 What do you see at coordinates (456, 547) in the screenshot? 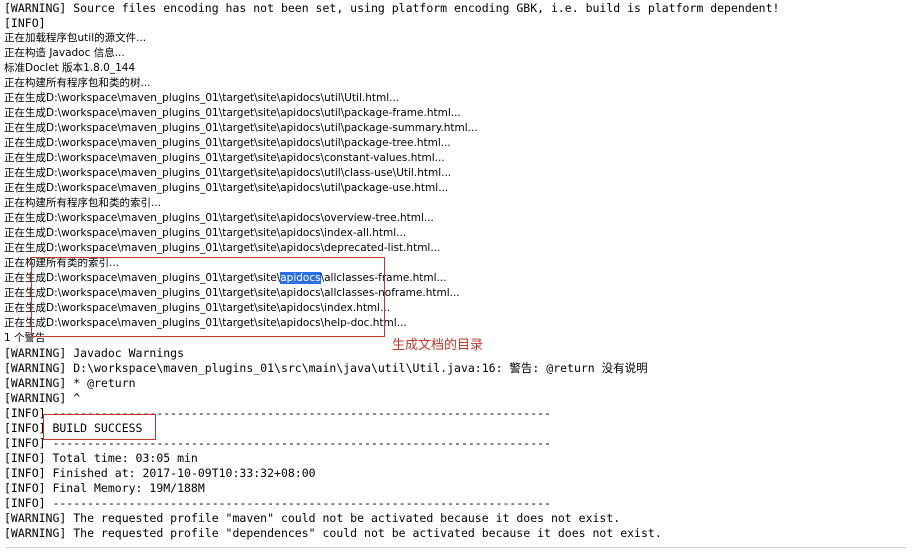
I see `bottom-divider` at bounding box center [456, 547].